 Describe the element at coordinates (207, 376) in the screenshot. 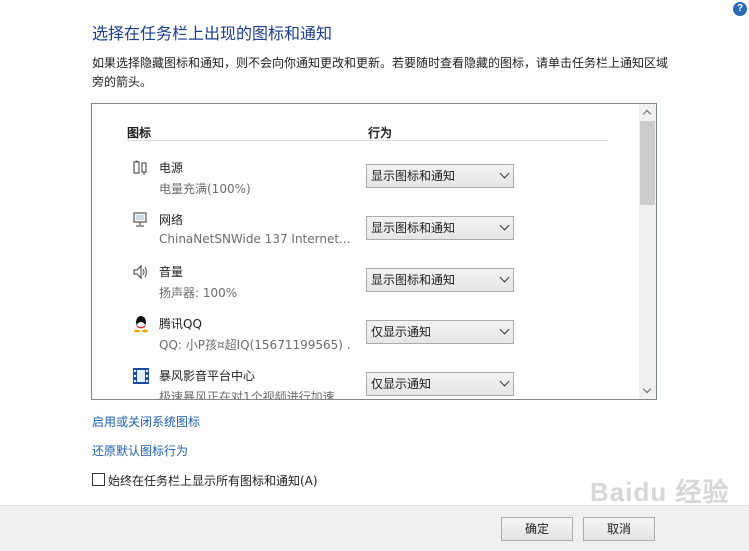

I see `item-name: 暴风影音平台中心` at that location.